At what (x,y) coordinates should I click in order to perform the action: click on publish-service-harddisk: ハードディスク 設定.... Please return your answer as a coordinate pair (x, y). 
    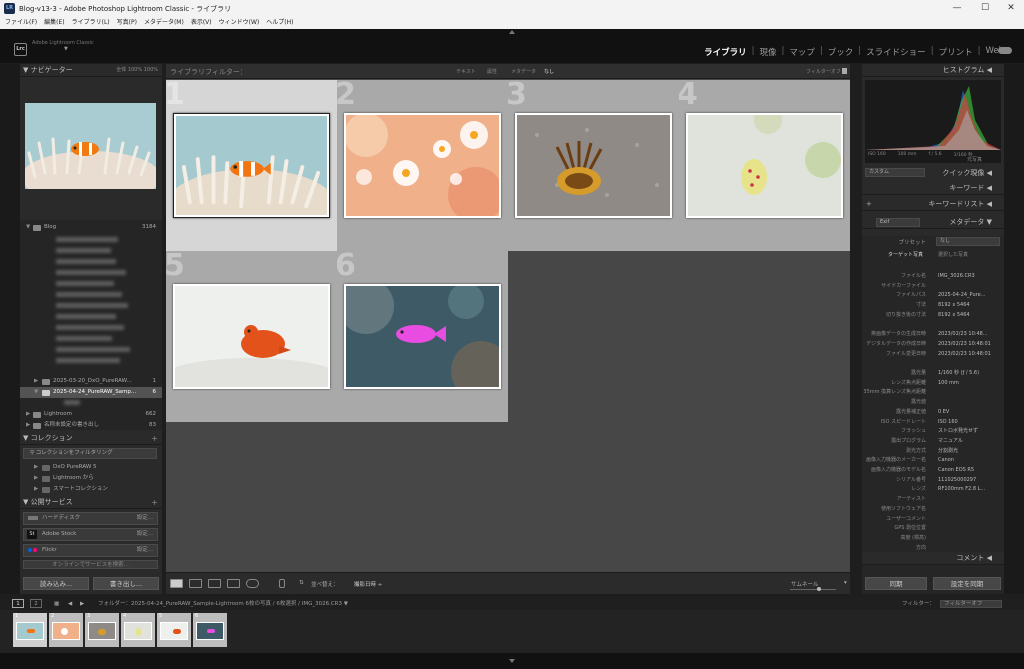
    Looking at the image, I should click on (90, 518).